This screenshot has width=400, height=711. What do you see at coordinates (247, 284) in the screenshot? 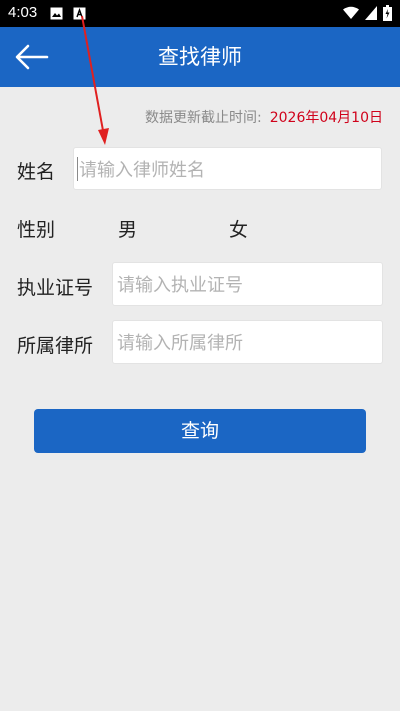
I see `license-number-input: 请输入执业证号` at bounding box center [247, 284].